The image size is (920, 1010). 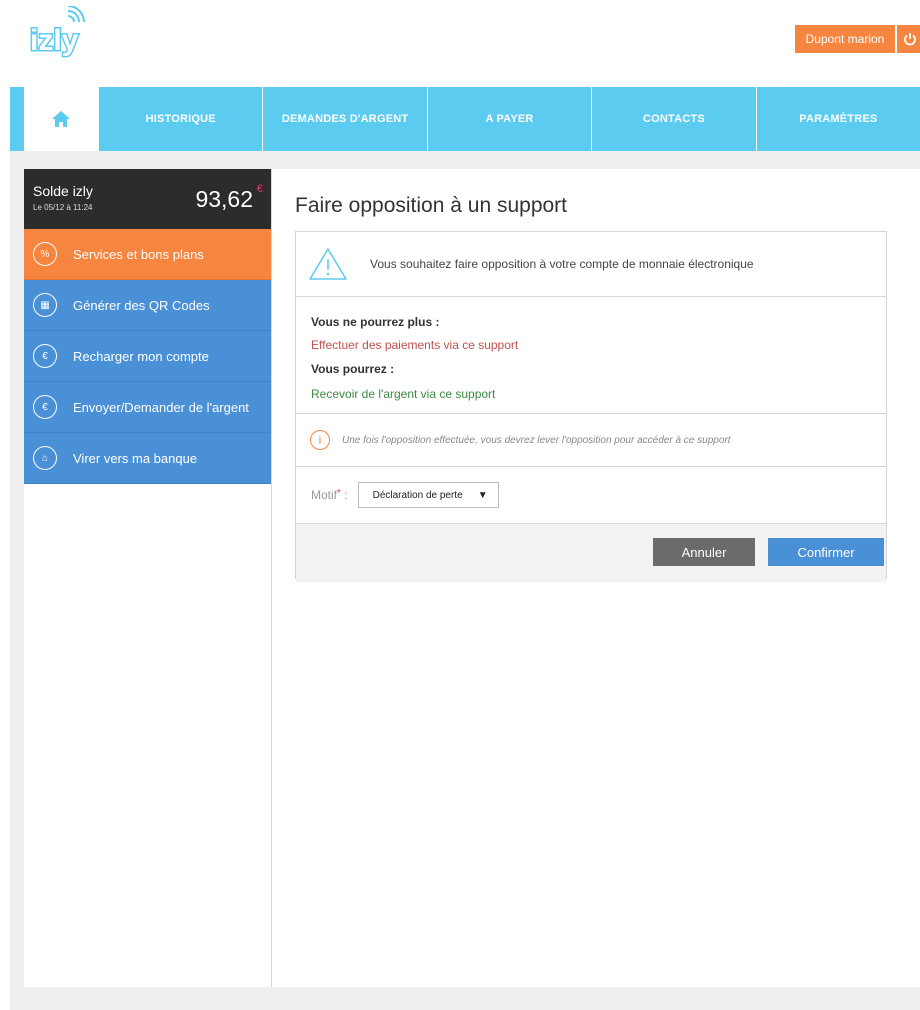 What do you see at coordinates (63, 207) in the screenshot?
I see `balance-date: Le 05/12 à 11:24` at bounding box center [63, 207].